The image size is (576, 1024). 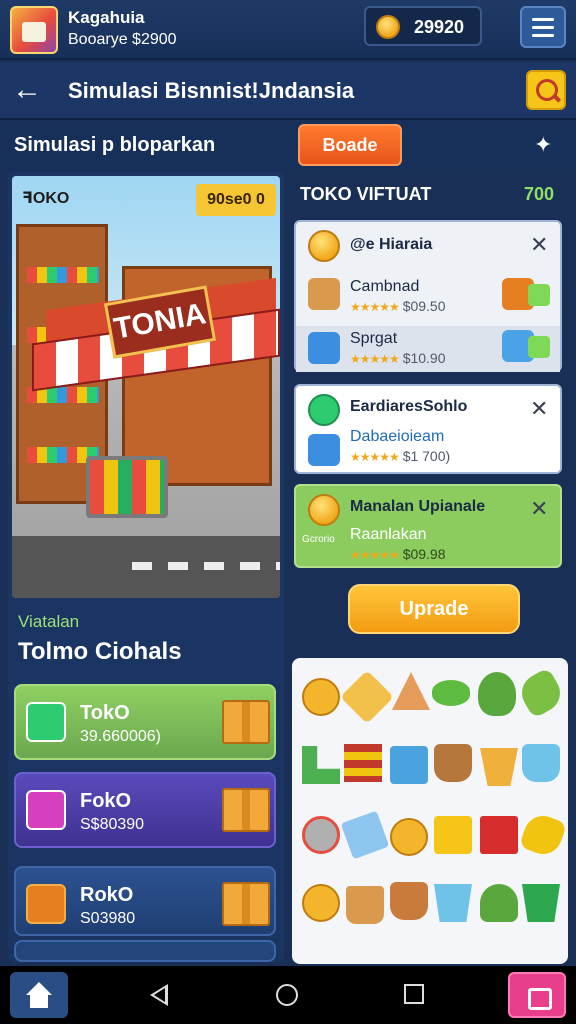 I want to click on player-name: Kagahuia, so click(x=106, y=17).